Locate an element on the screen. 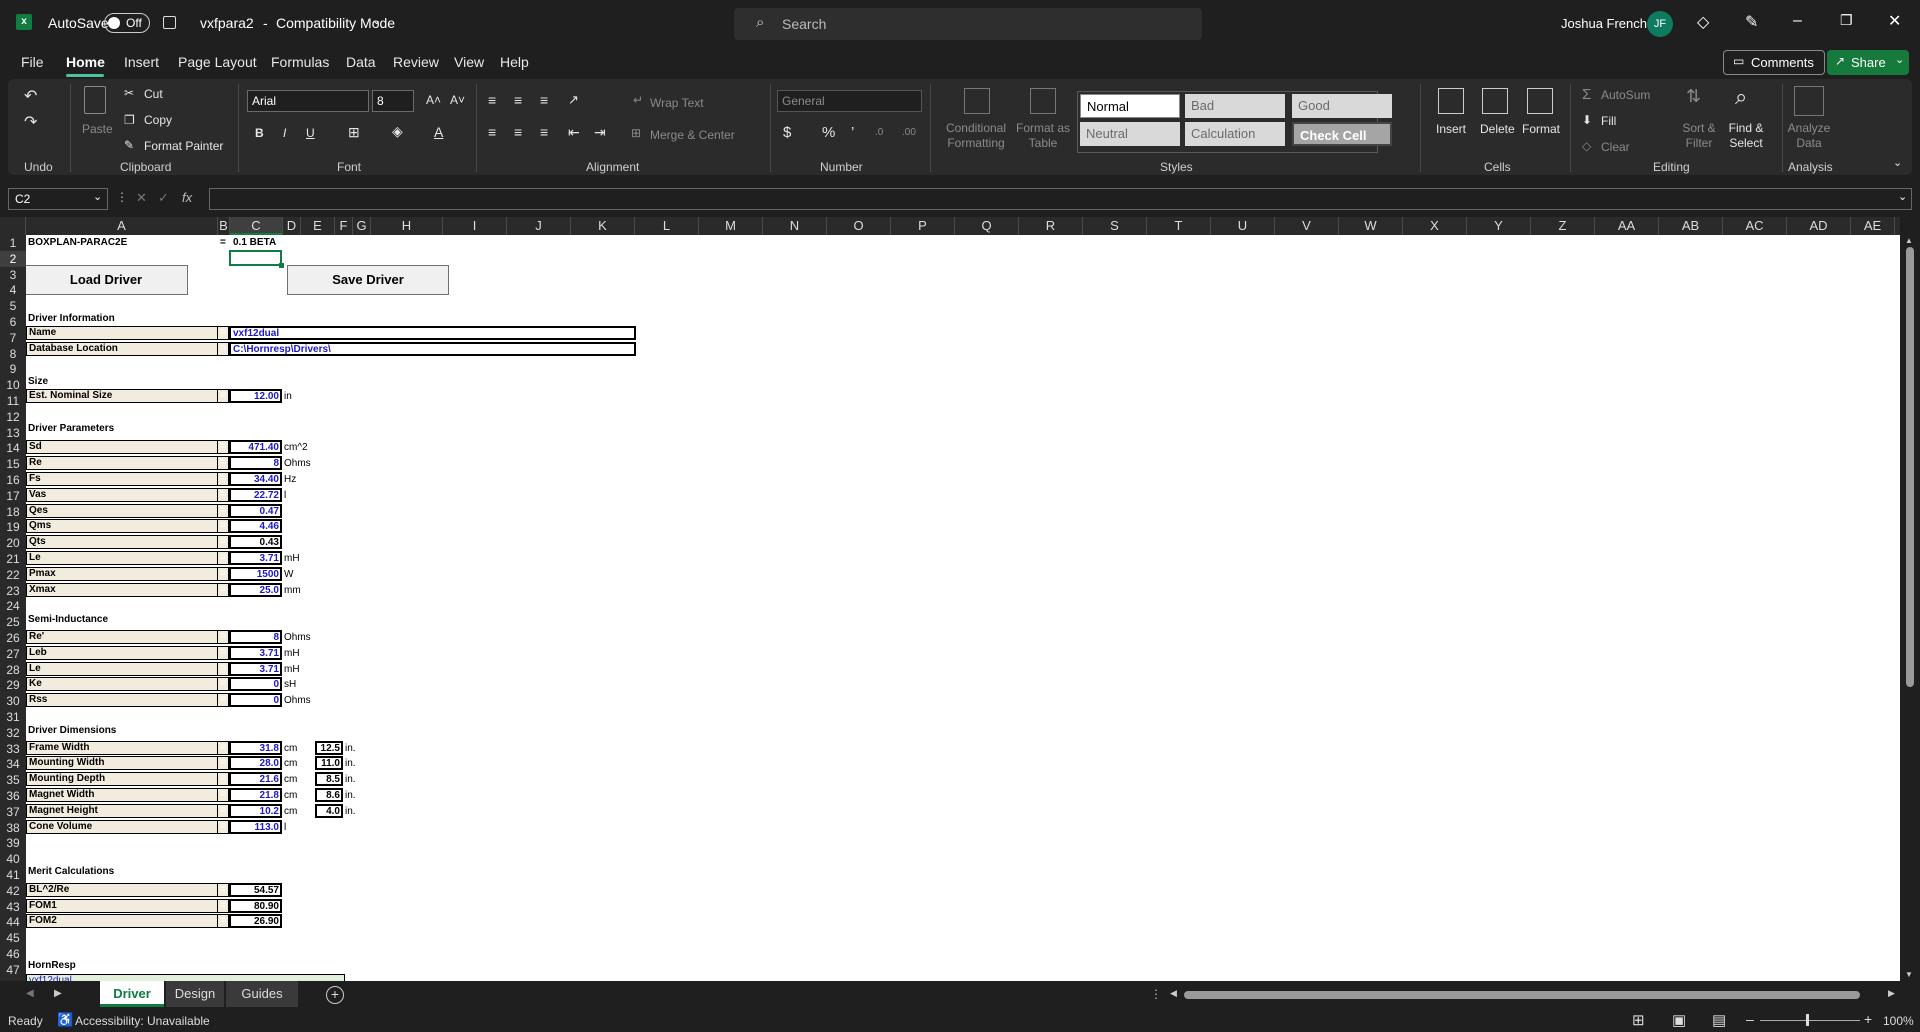 The image size is (1920, 1032). align-middle-icon: ≡ is located at coordinates (518, 100).